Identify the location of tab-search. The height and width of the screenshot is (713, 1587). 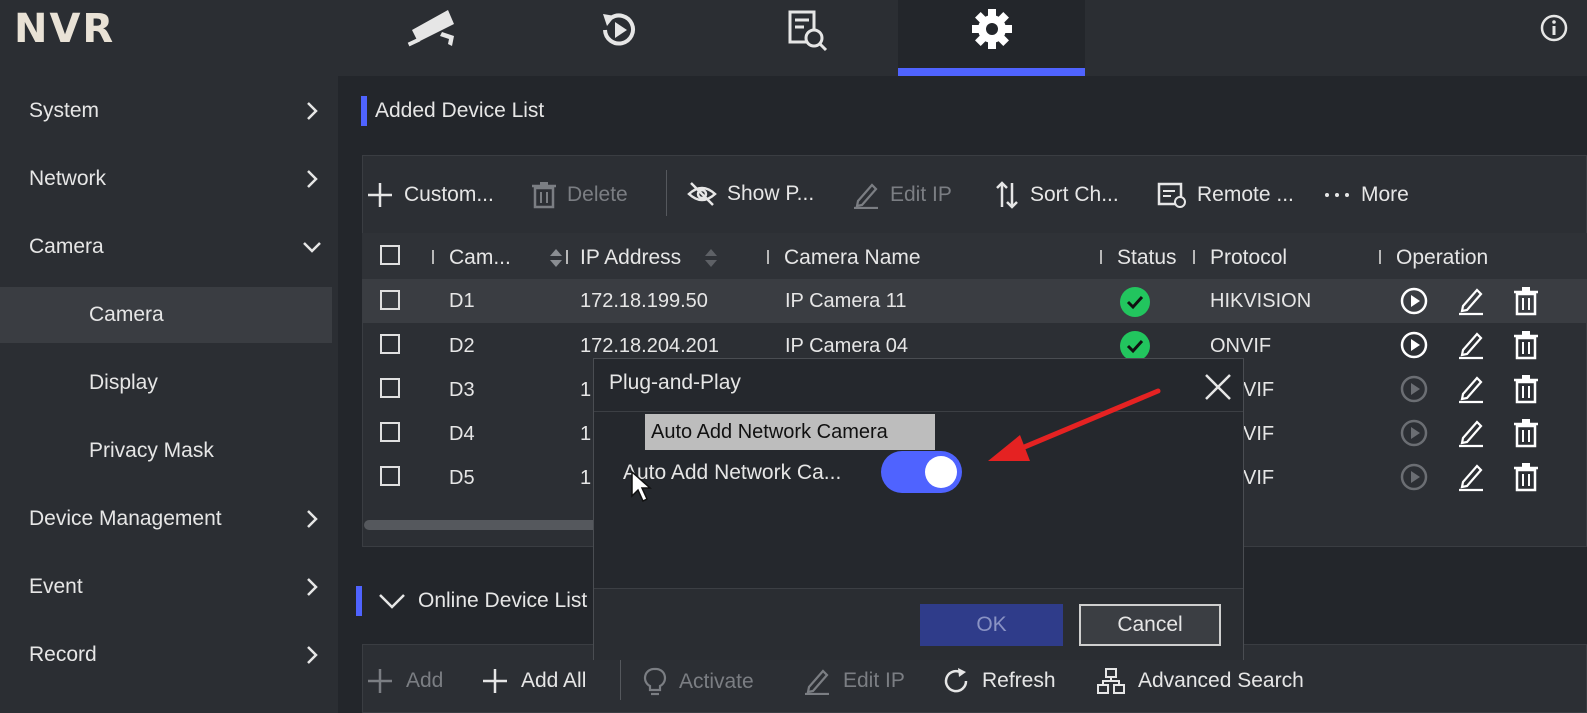
(805, 38).